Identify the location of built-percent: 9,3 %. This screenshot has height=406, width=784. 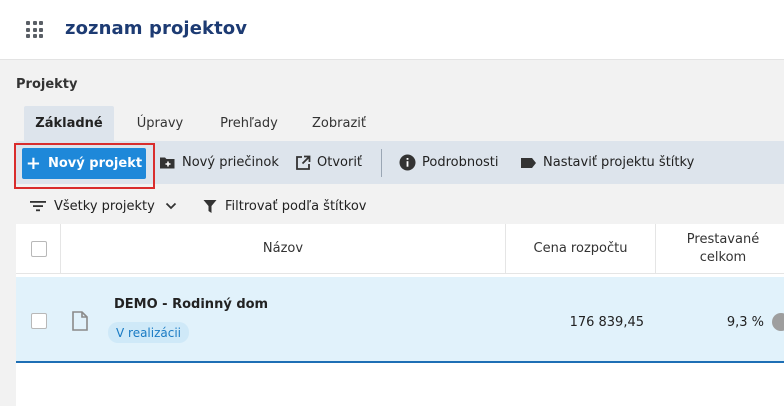
(745, 322).